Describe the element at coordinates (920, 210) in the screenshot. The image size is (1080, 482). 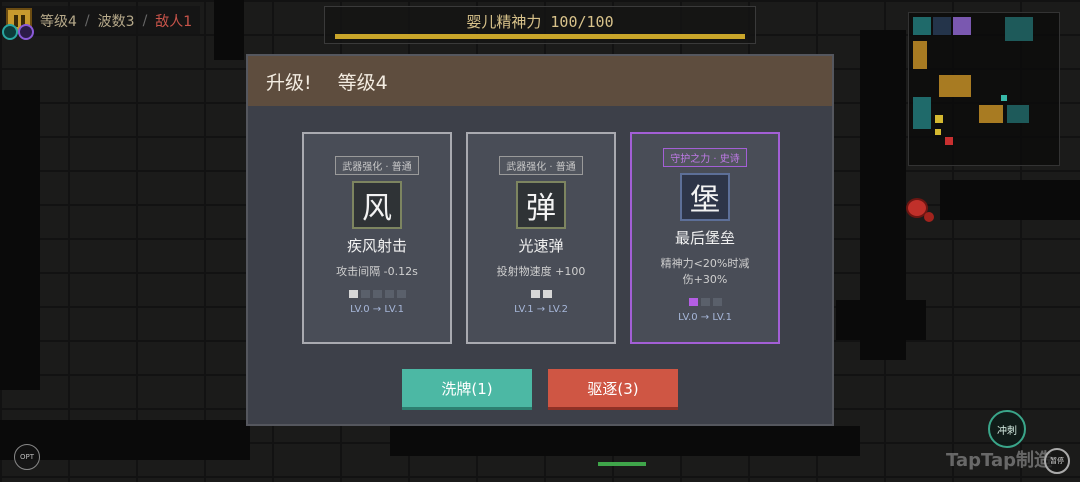
I see `enemy-sprite` at that location.